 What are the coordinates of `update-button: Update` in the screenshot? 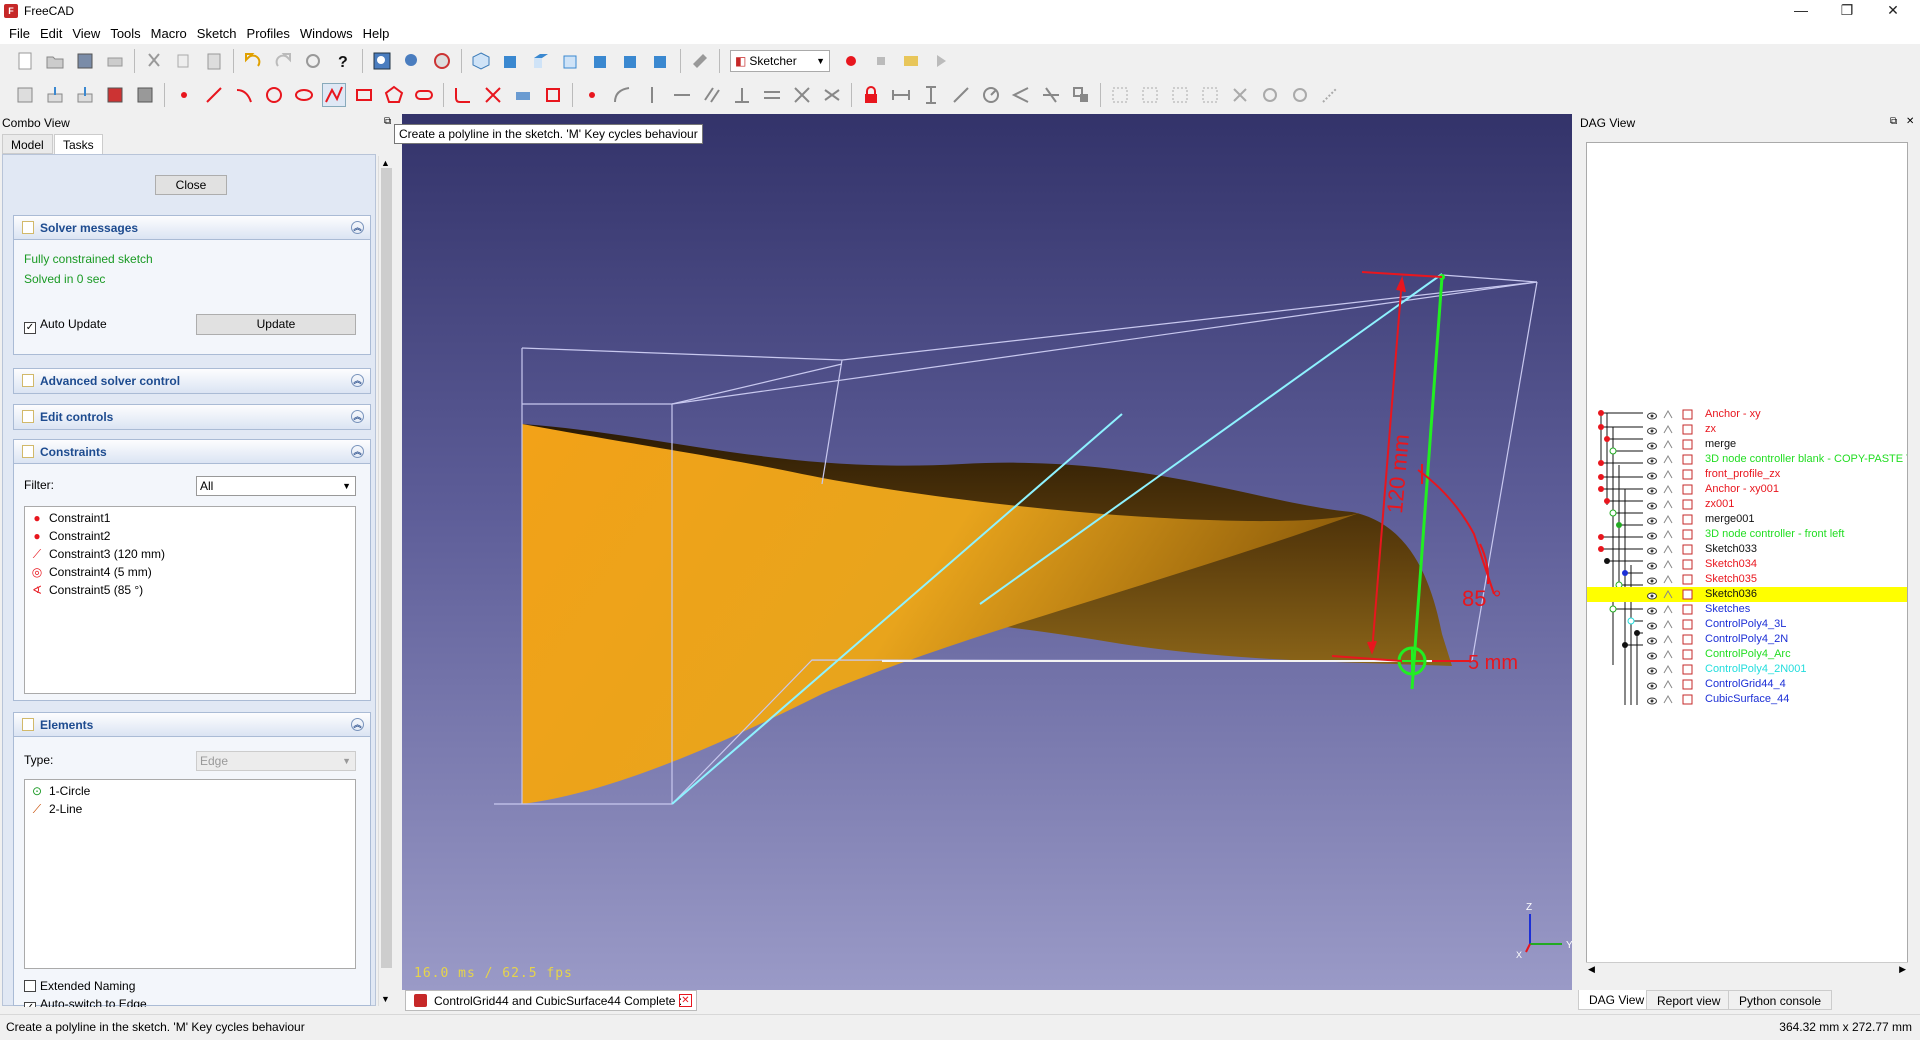 It's located at (276, 324).